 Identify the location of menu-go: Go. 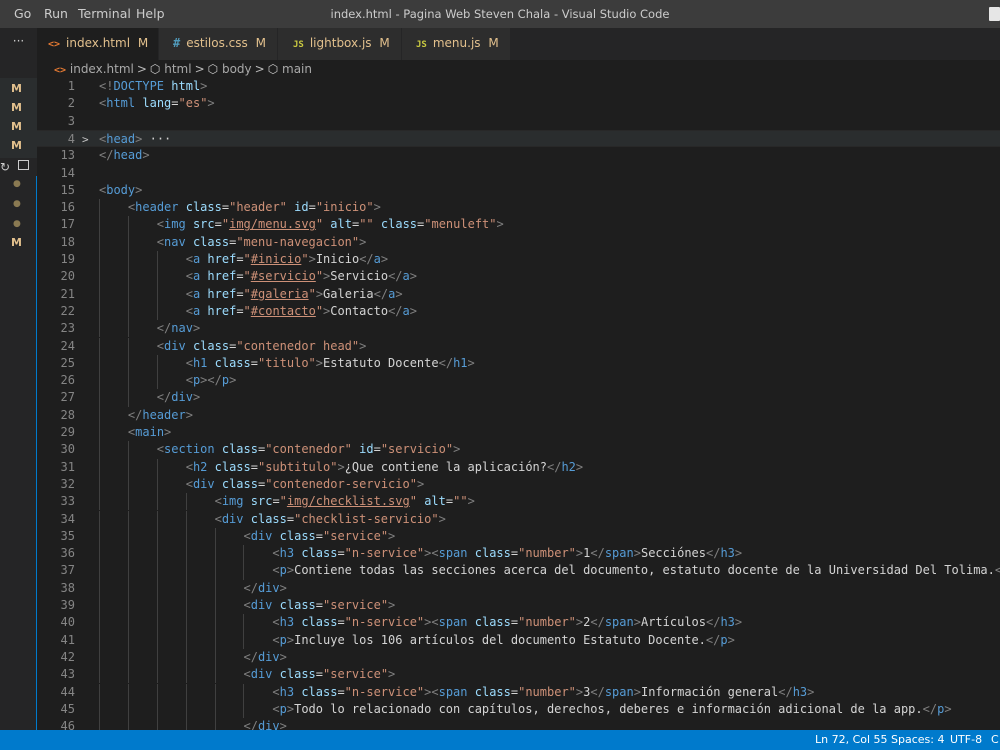
(22, 14).